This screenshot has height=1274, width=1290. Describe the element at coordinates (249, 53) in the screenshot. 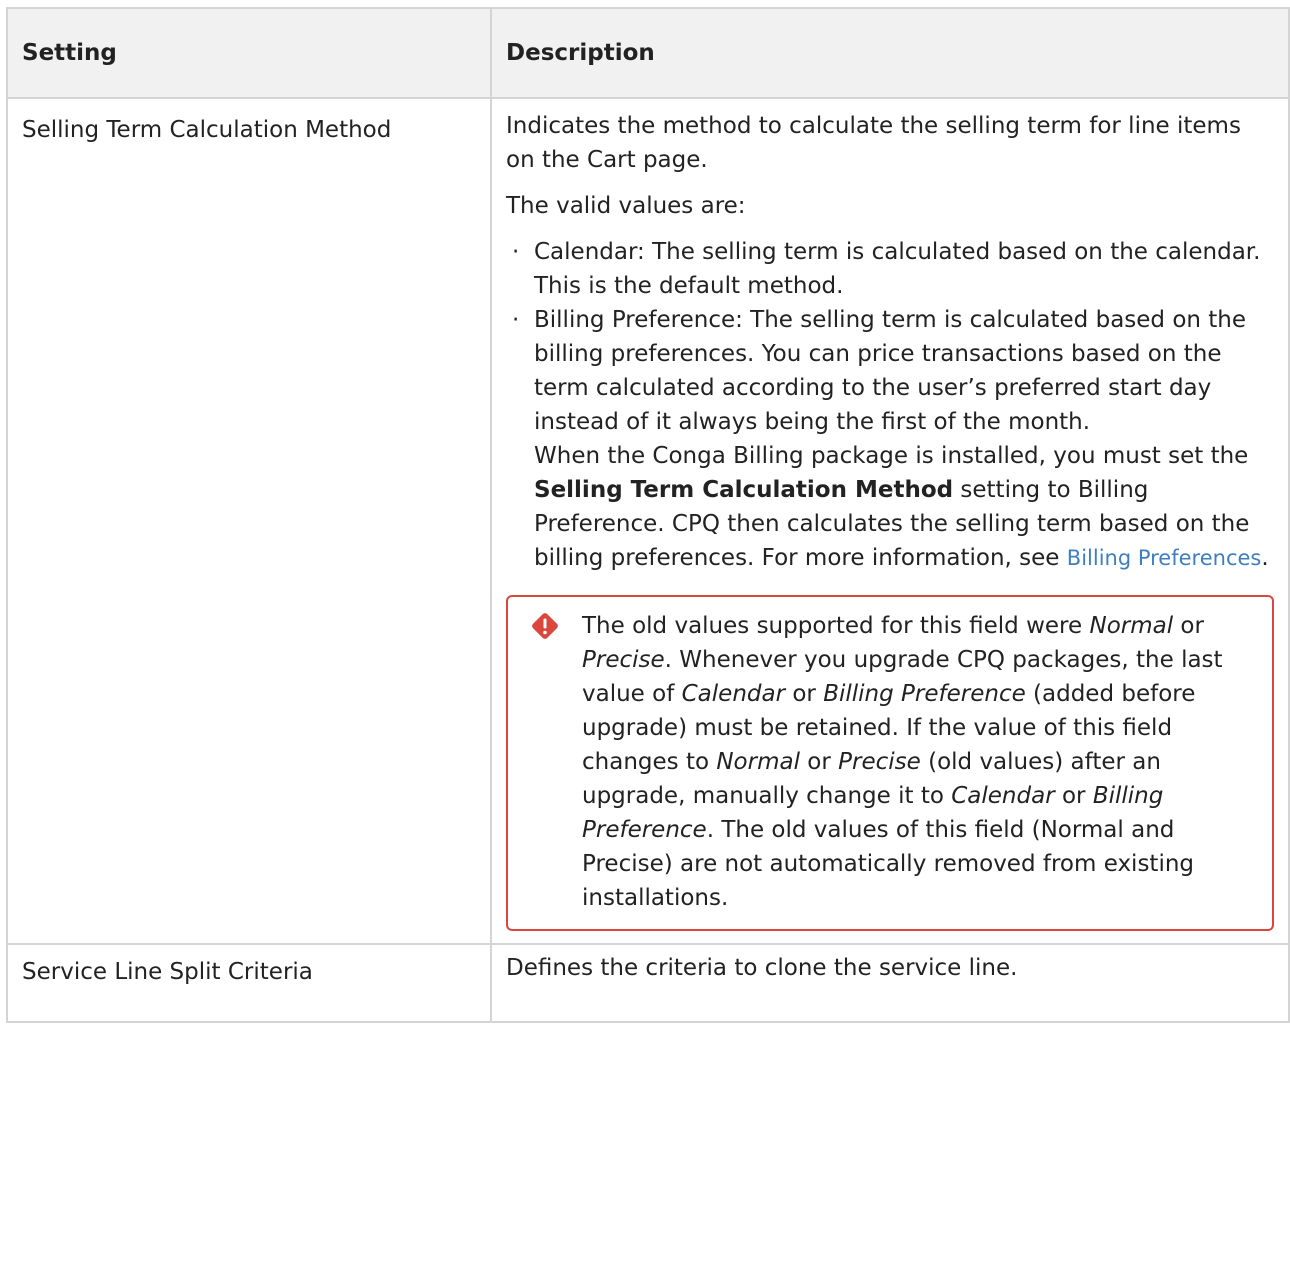

I see `column-header-setting: Setting` at that location.